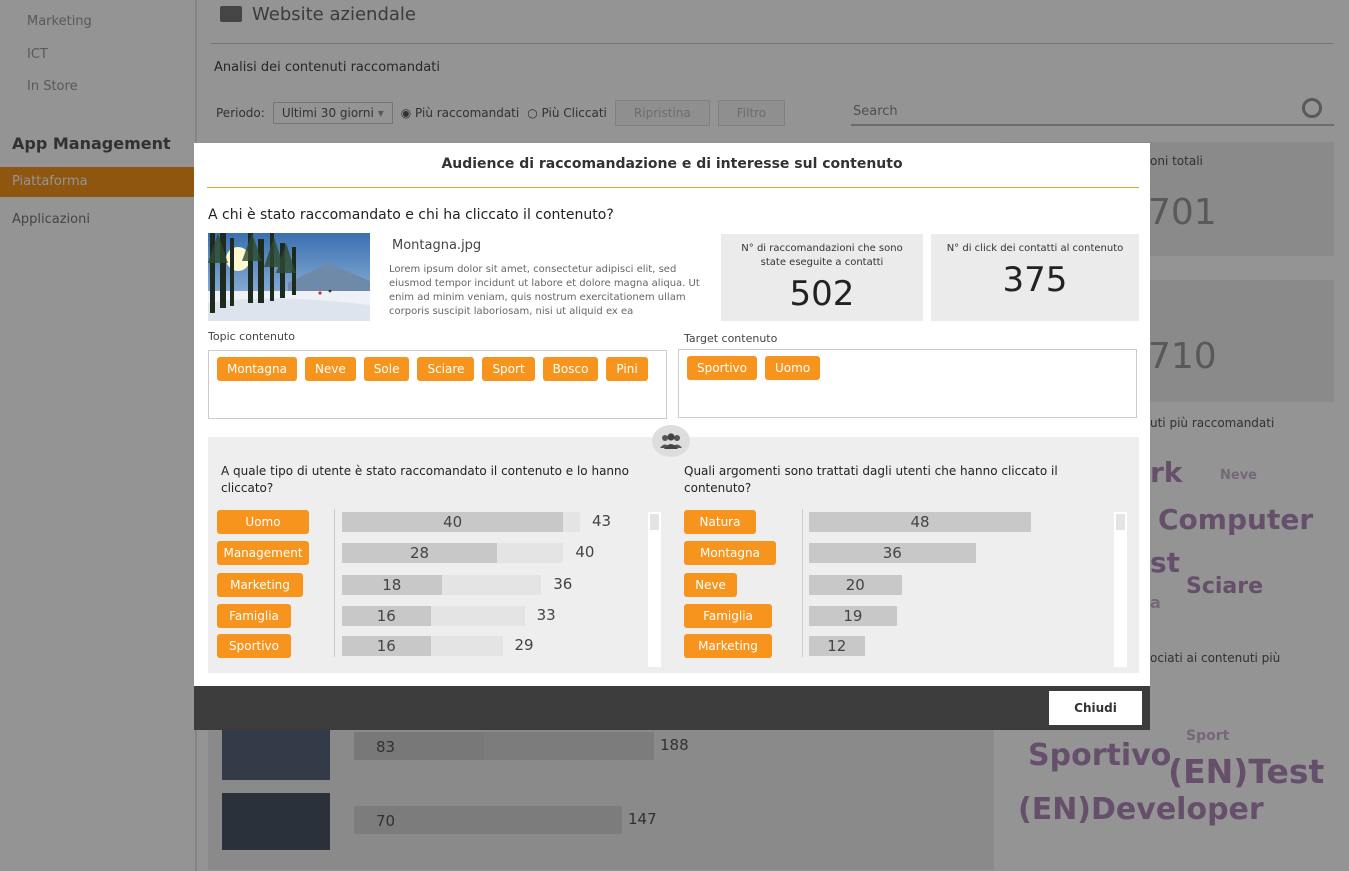 The image size is (1349, 871). I want to click on bar-argument: 20, so click(855, 585).